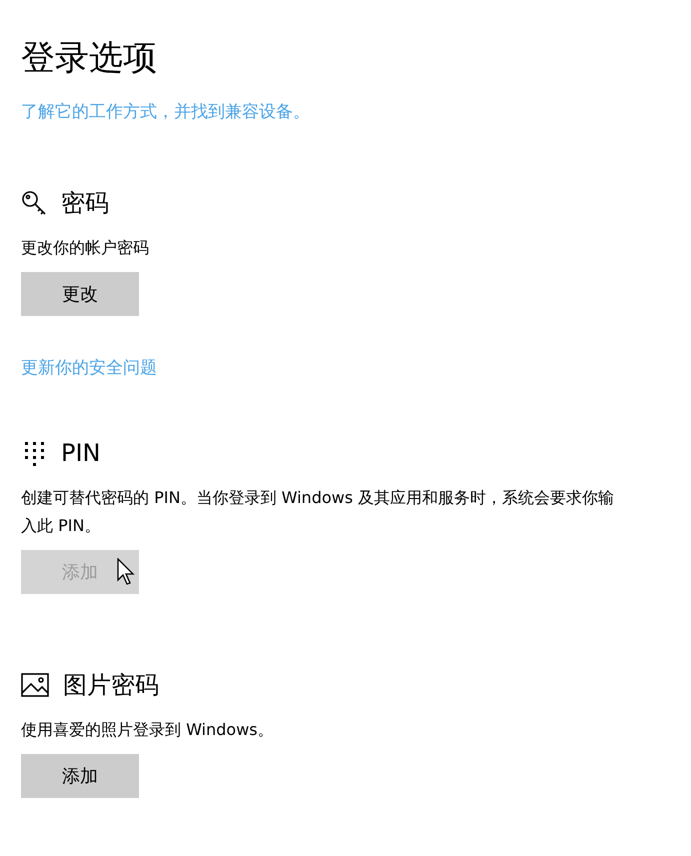 The image size is (691, 856). I want to click on image-icon, so click(35, 685).